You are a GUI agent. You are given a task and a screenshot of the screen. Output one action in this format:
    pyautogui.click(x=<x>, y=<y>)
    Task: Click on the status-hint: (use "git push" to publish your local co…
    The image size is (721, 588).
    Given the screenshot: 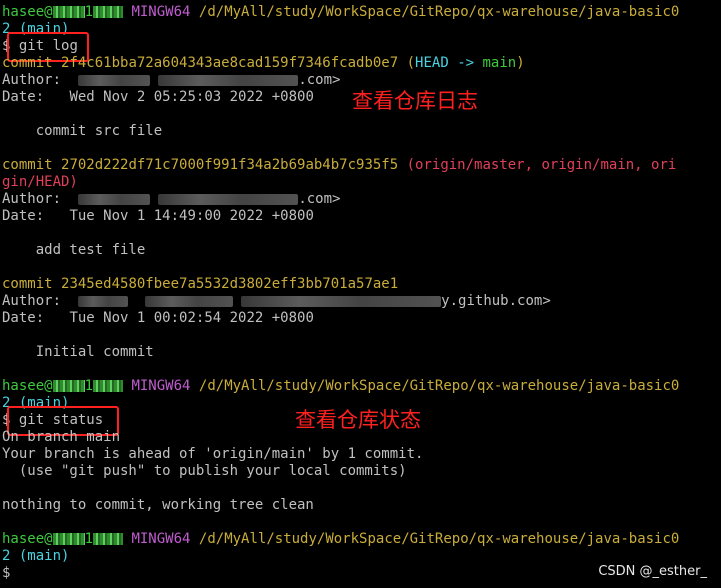 What is the action you would take?
    pyautogui.click(x=204, y=471)
    